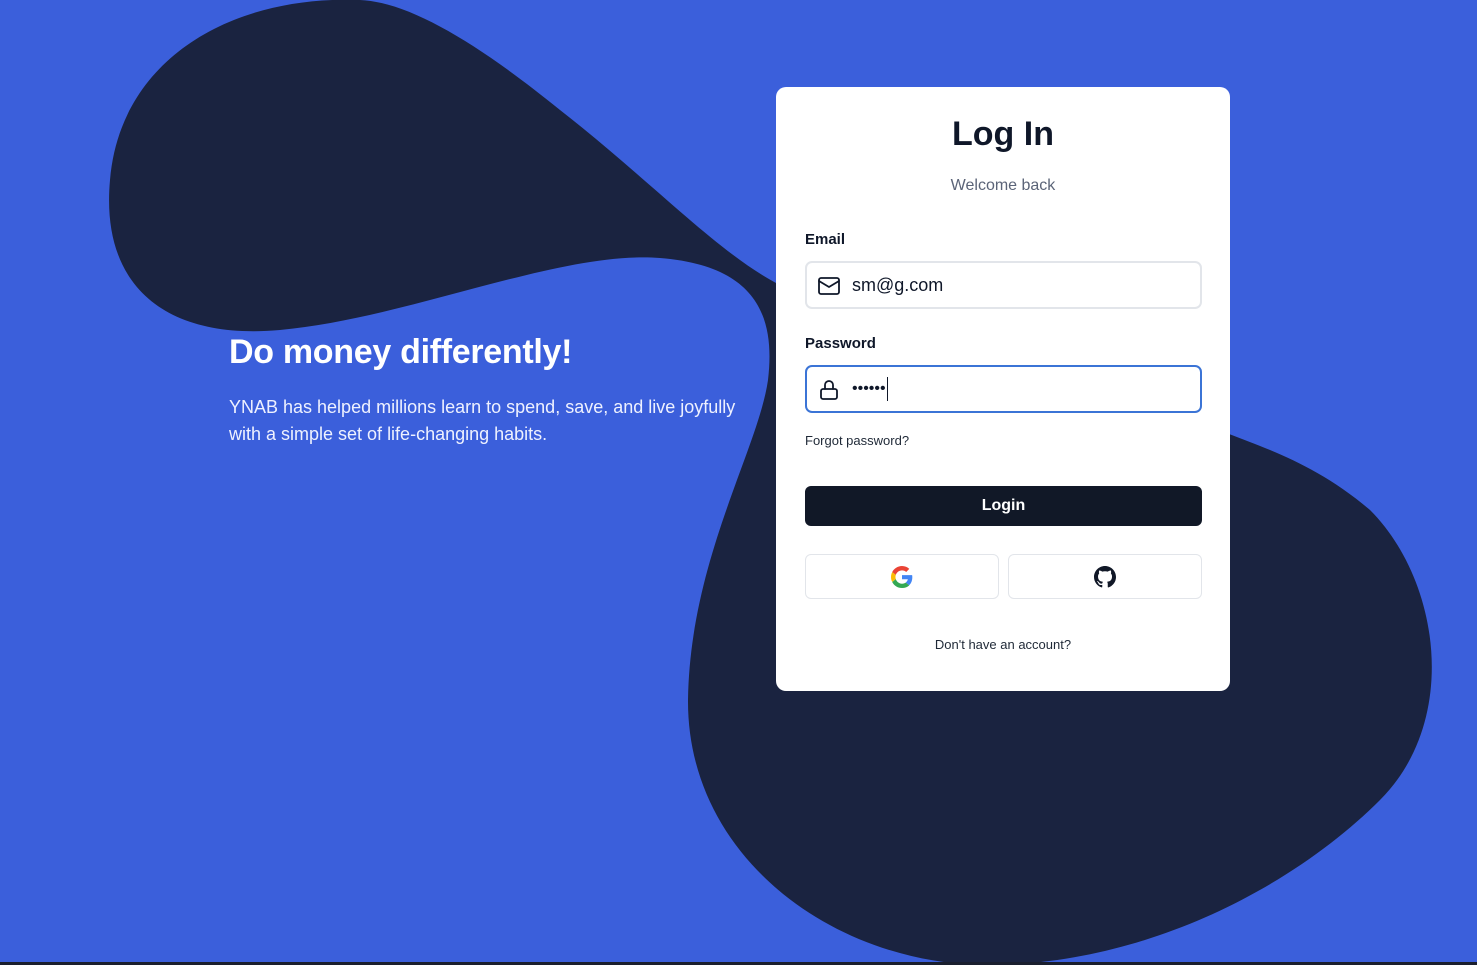 The width and height of the screenshot is (1477, 965). What do you see at coordinates (898, 285) in the screenshot?
I see `email-value: sm@g.com` at bounding box center [898, 285].